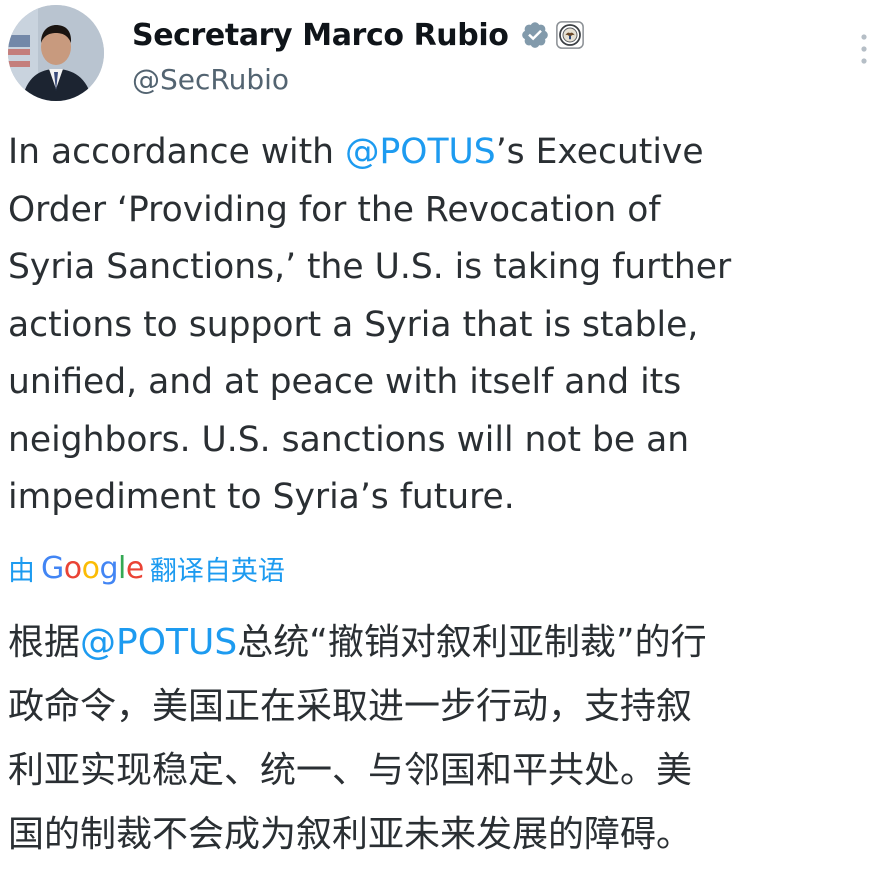 The width and height of the screenshot is (895, 881). What do you see at coordinates (472, 642) in the screenshot?
I see `translated-text-segment: 总统“撤销对叙利亚制裁”的行` at bounding box center [472, 642].